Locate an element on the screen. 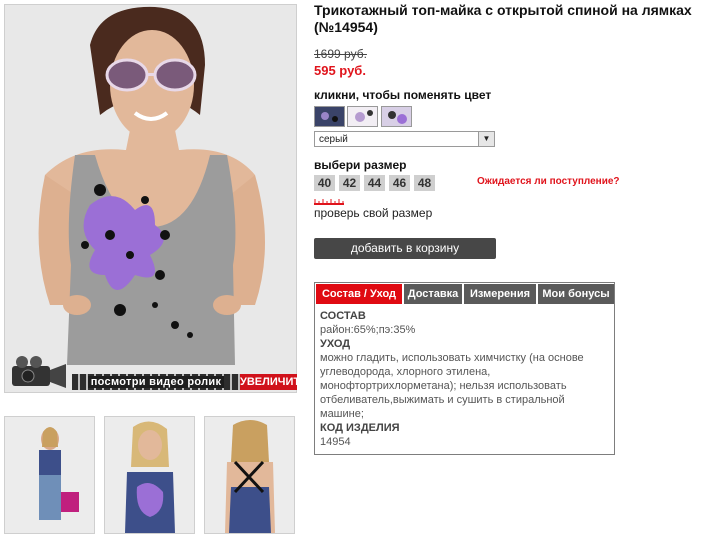 The height and width of the screenshot is (534, 705). ruler-icon is located at coordinates (329, 202).